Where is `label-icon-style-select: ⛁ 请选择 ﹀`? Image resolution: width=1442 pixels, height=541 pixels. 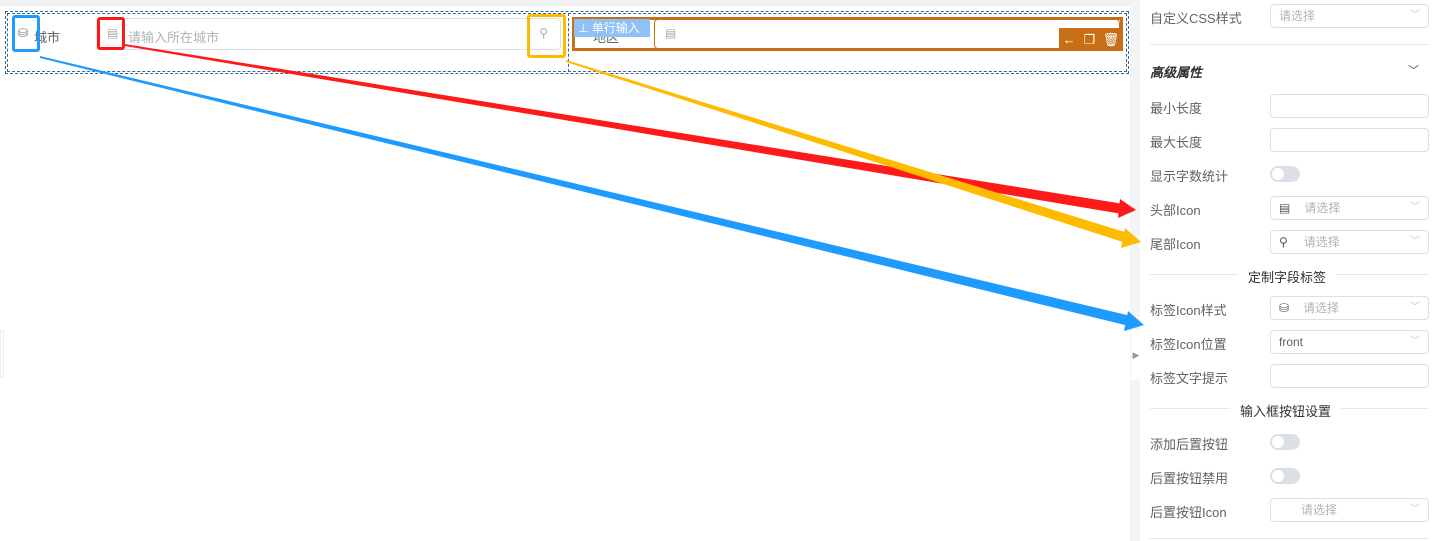
label-icon-style-select: ⛁ 请选择 ﹀ is located at coordinates (1349, 308).